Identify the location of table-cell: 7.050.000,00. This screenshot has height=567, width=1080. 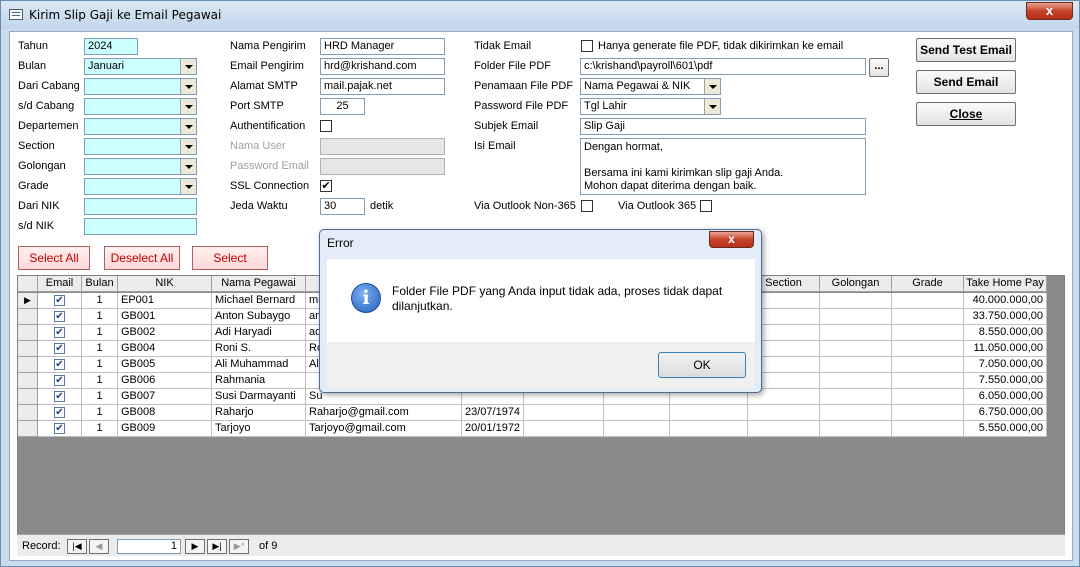
(1005, 365).